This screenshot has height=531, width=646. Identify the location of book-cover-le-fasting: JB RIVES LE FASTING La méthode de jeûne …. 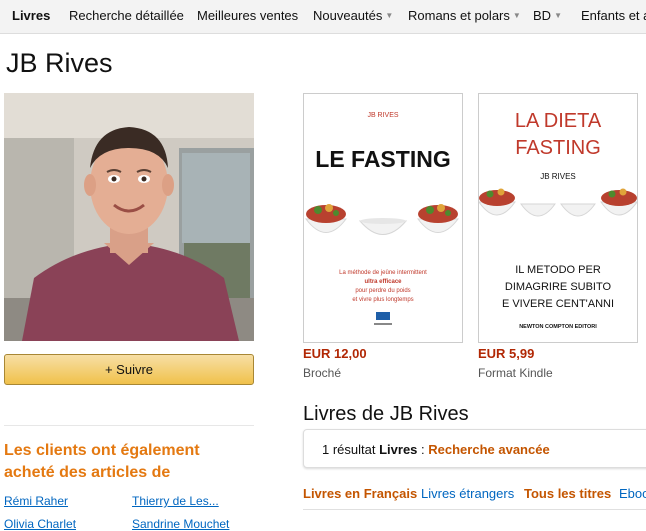
(383, 218).